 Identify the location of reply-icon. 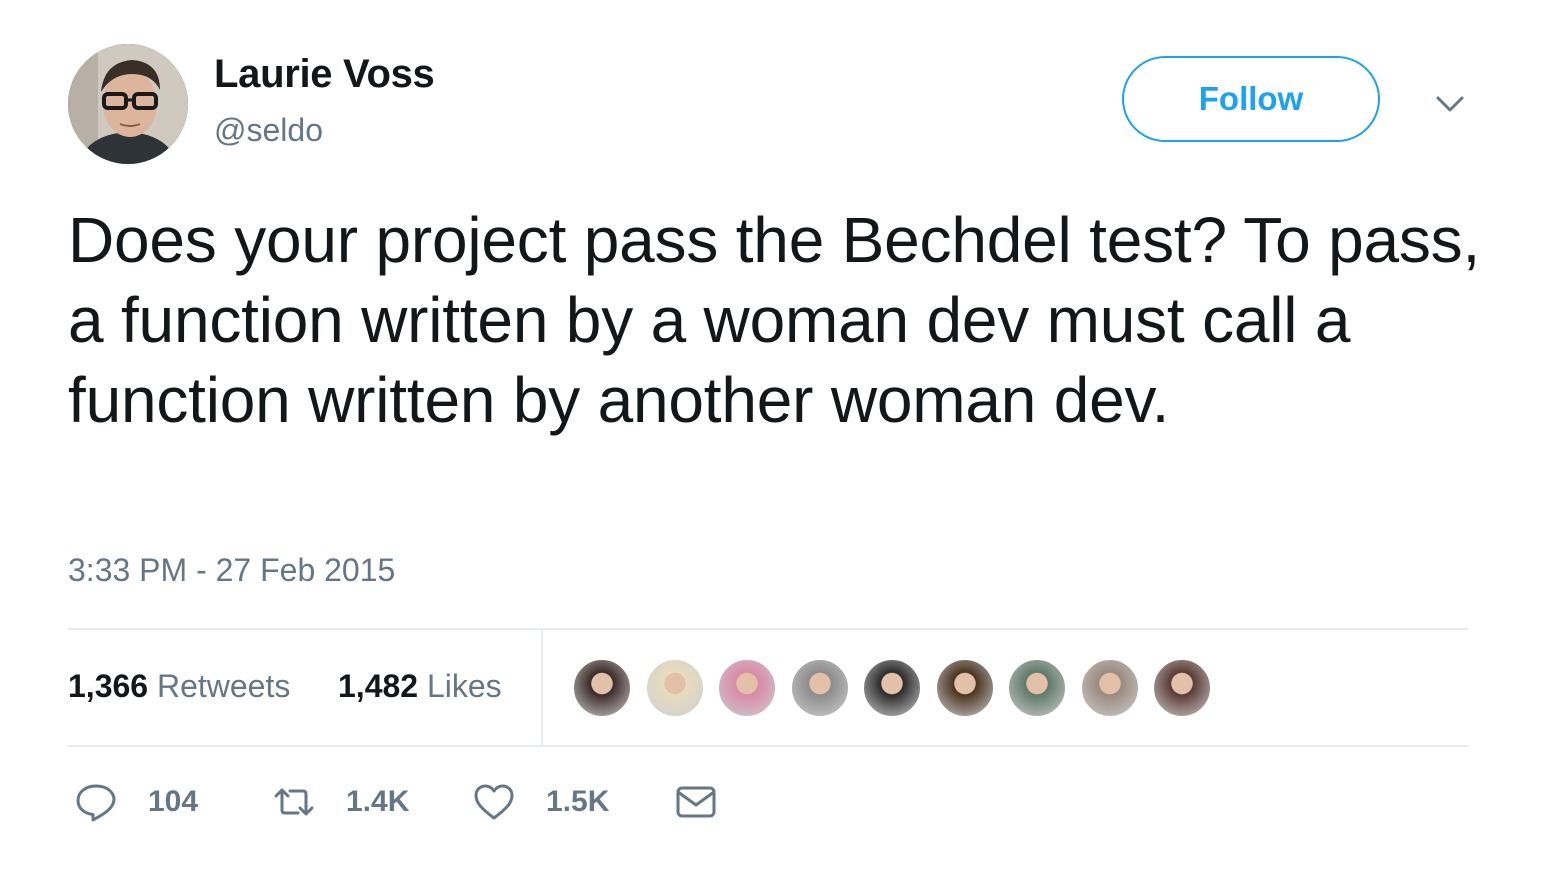
(96, 803).